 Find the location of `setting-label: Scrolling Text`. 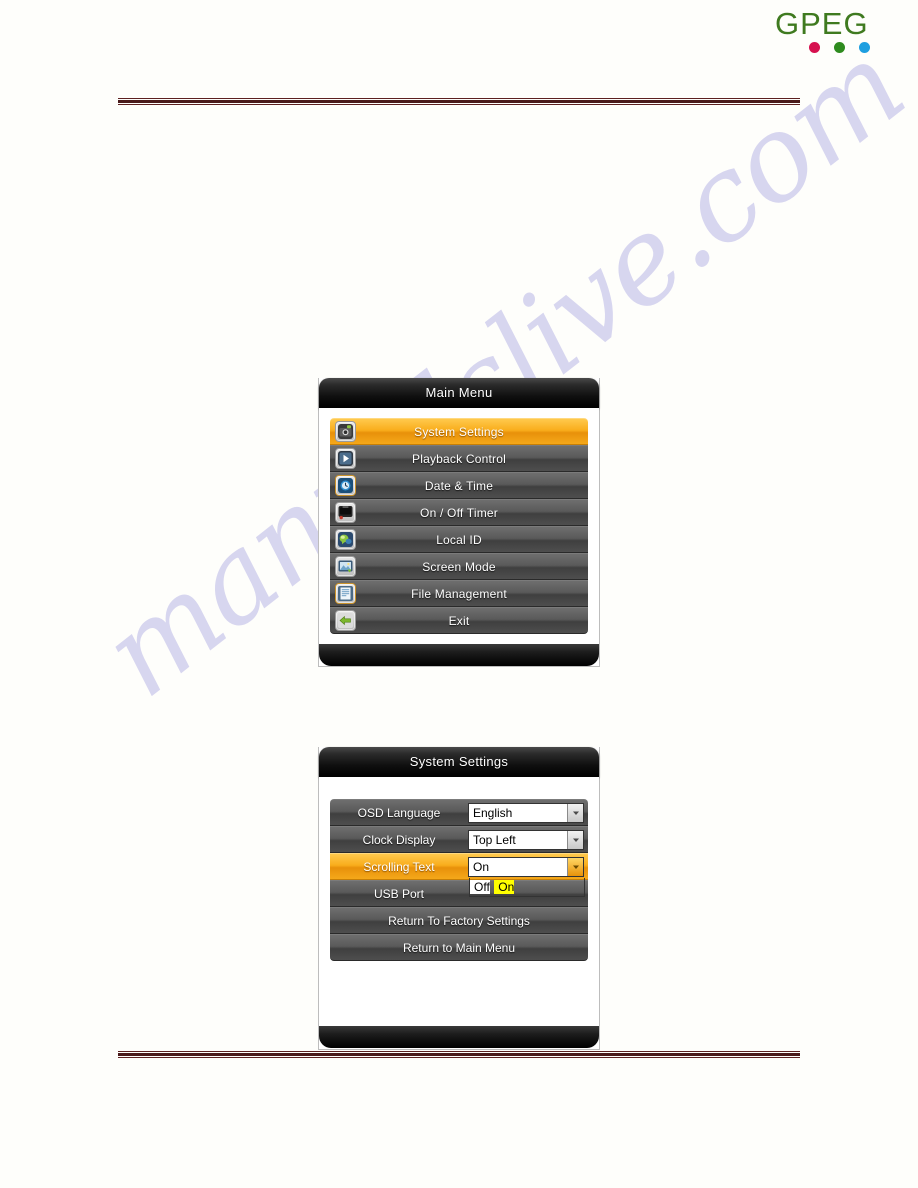

setting-label: Scrolling Text is located at coordinates (399, 866).